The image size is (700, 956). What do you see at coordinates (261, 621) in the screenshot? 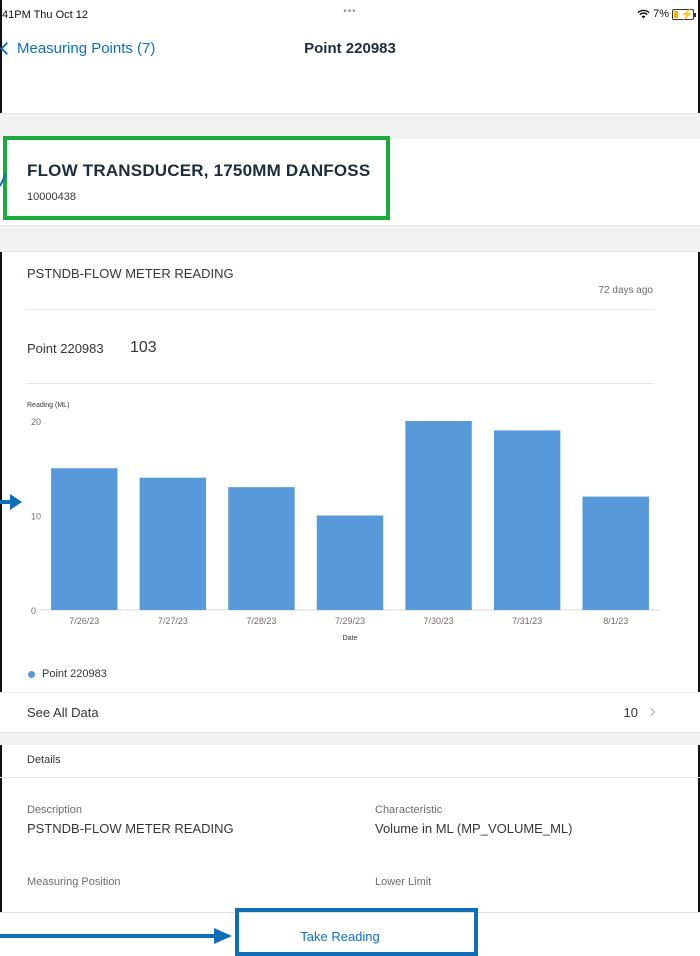
I see `x-tick-label: 7/28/23` at bounding box center [261, 621].